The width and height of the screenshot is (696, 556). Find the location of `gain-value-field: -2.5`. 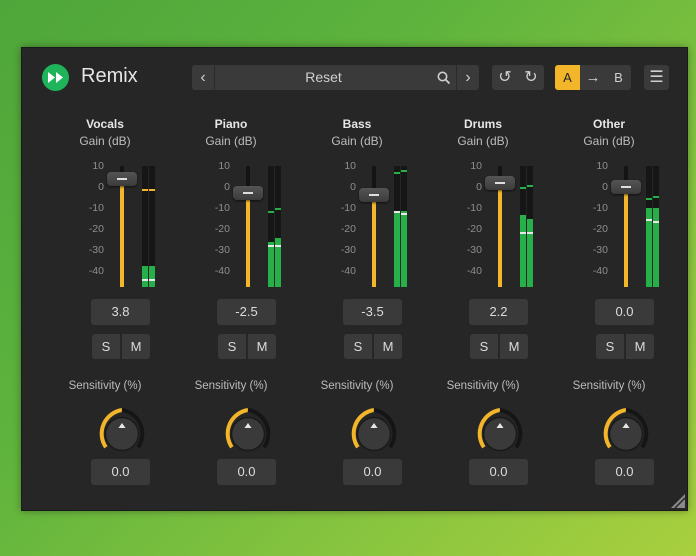

gain-value-field: -2.5 is located at coordinates (246, 312).